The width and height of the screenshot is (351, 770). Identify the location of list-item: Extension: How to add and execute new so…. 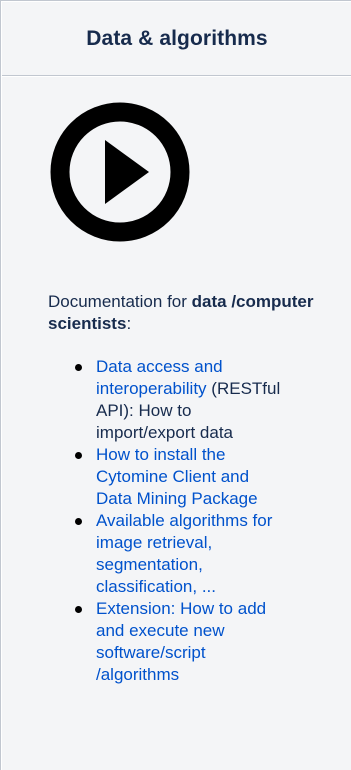
(178, 642).